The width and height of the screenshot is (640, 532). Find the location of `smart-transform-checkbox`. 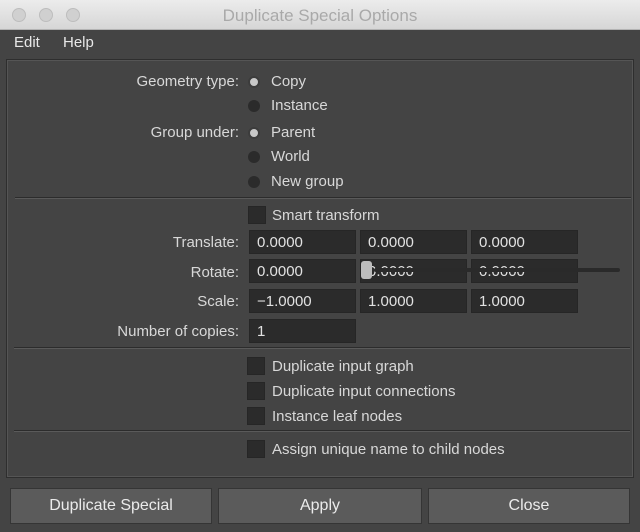

smart-transform-checkbox is located at coordinates (257, 215).